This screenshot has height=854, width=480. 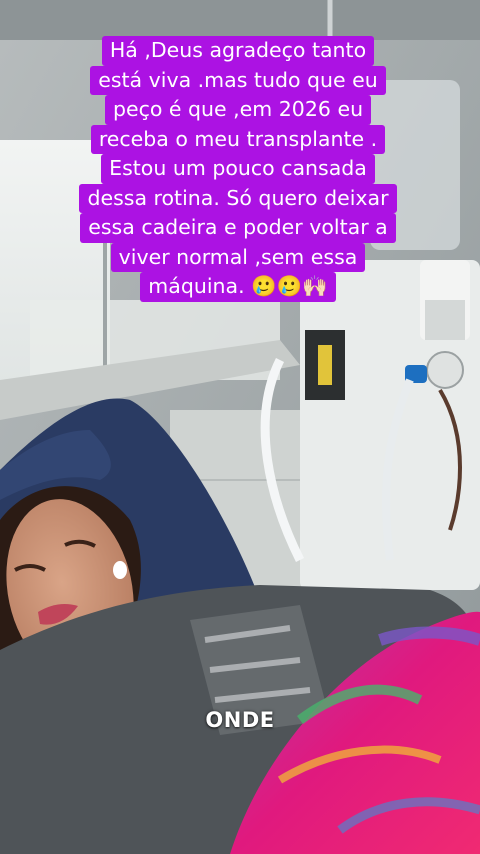 I want to click on caption-line: peço é que ,em 2026 eu, so click(x=238, y=110).